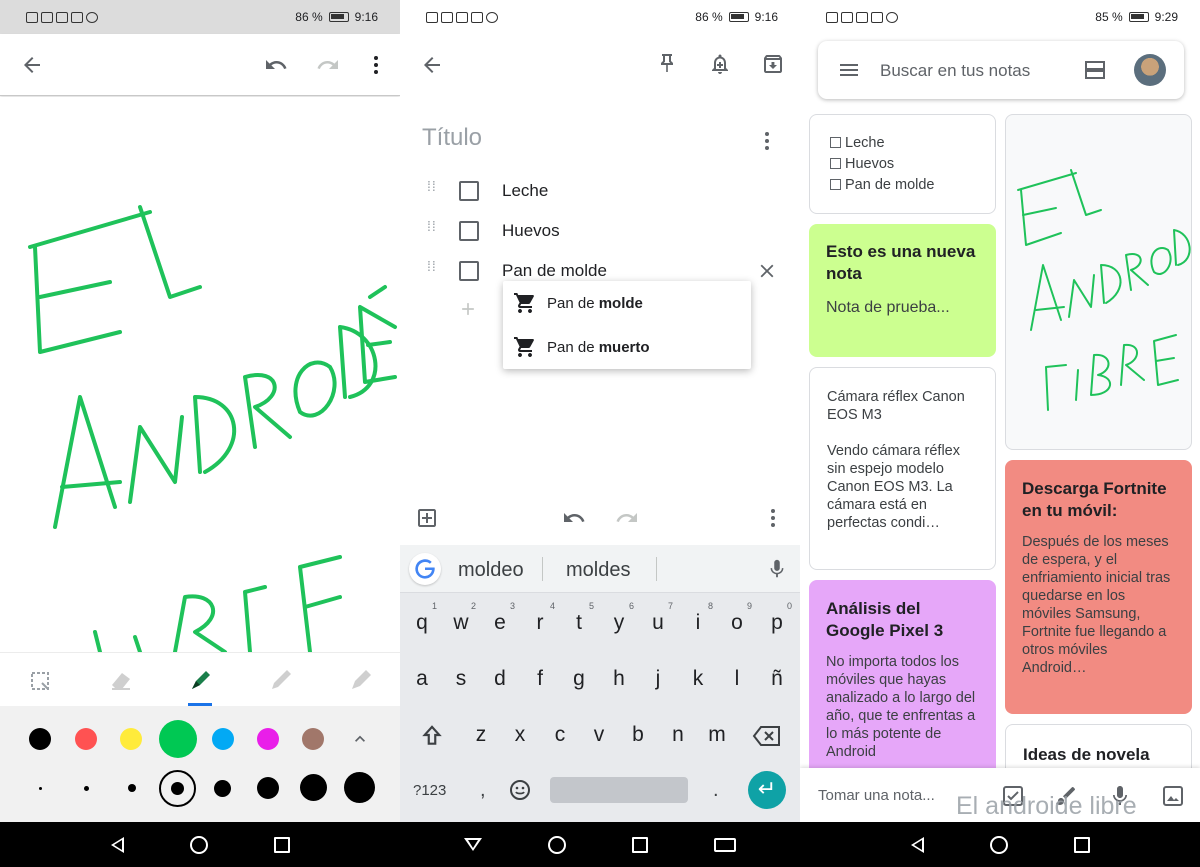  I want to click on list-view-toggle-icon, so click(1095, 70).